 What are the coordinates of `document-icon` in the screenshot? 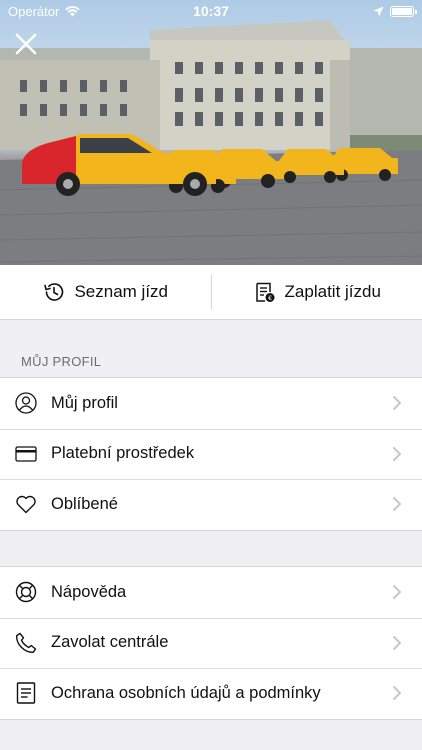 It's located at (26, 693).